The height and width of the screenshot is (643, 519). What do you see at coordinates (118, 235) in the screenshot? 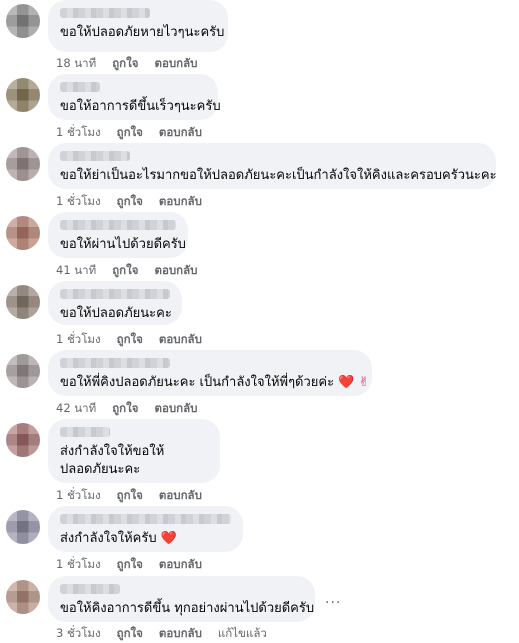
I see `comment-bubble: ขอให้ผ่านไปด้วยดีครับ` at bounding box center [118, 235].